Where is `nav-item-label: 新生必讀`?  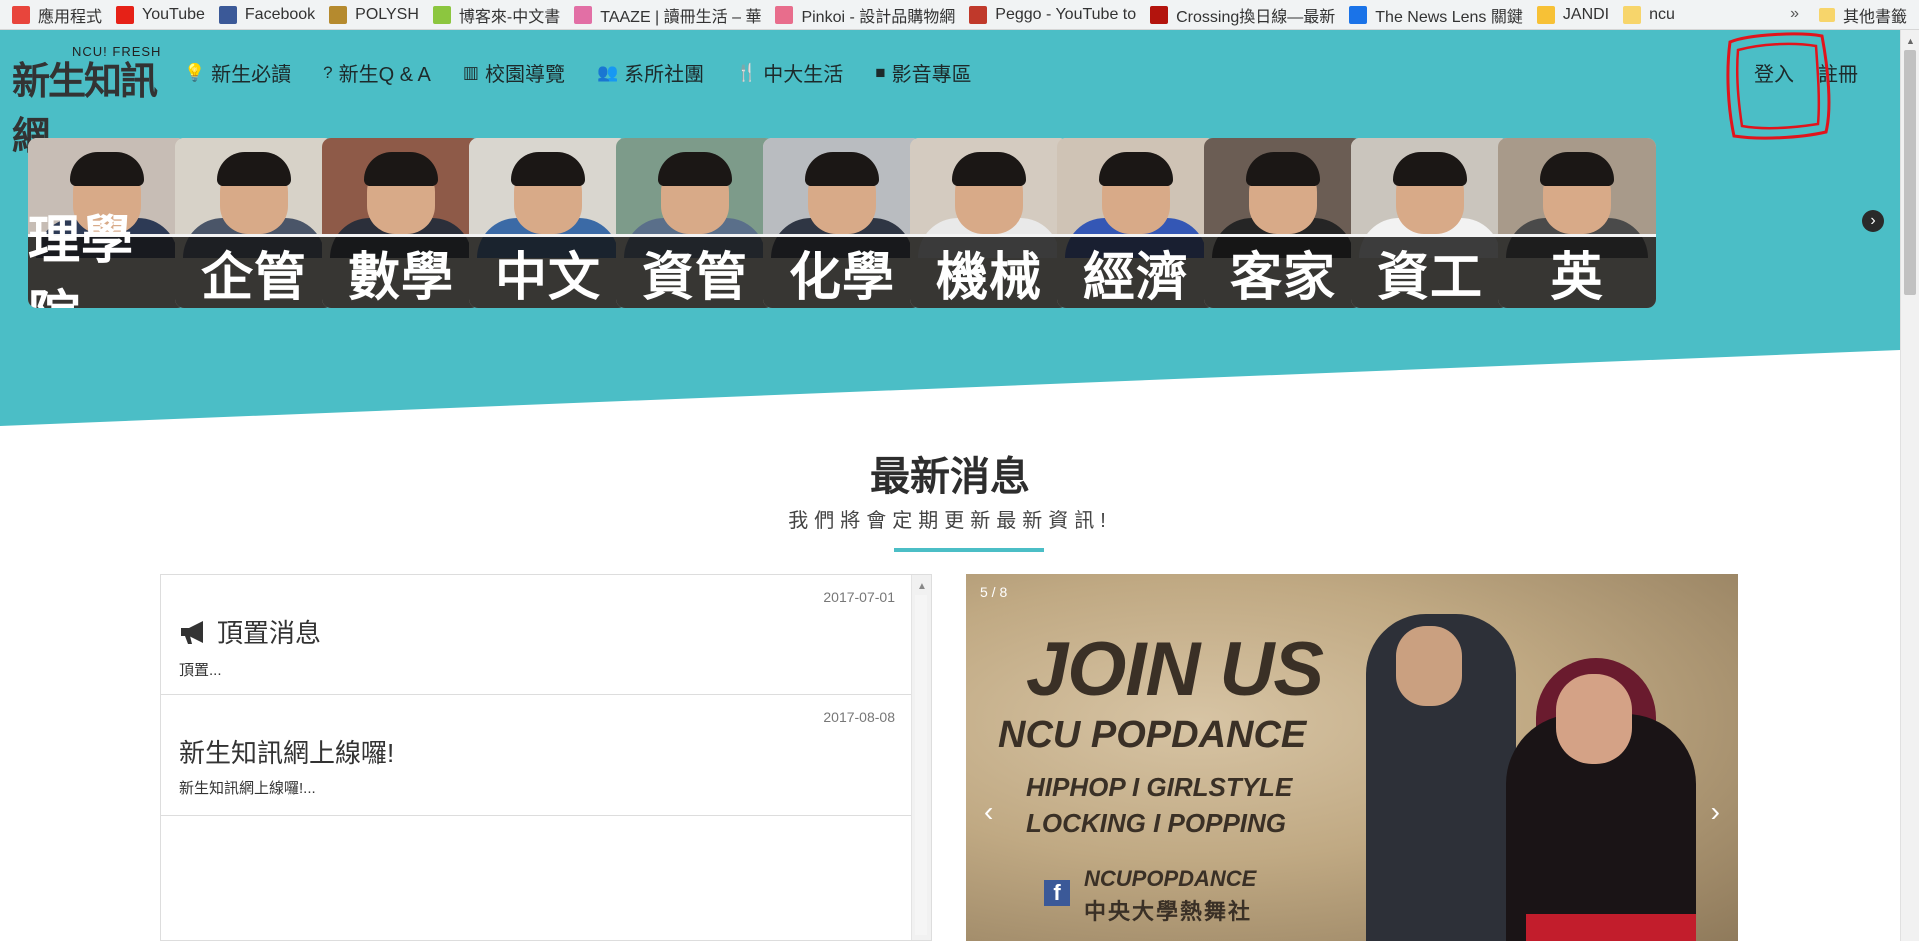
nav-item-label: 新生必讀 is located at coordinates (251, 75).